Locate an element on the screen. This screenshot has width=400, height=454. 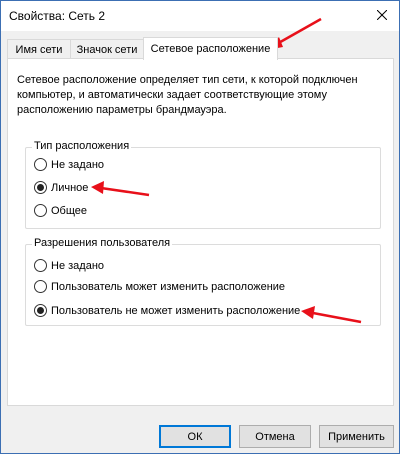
close-button is located at coordinates (382, 15).